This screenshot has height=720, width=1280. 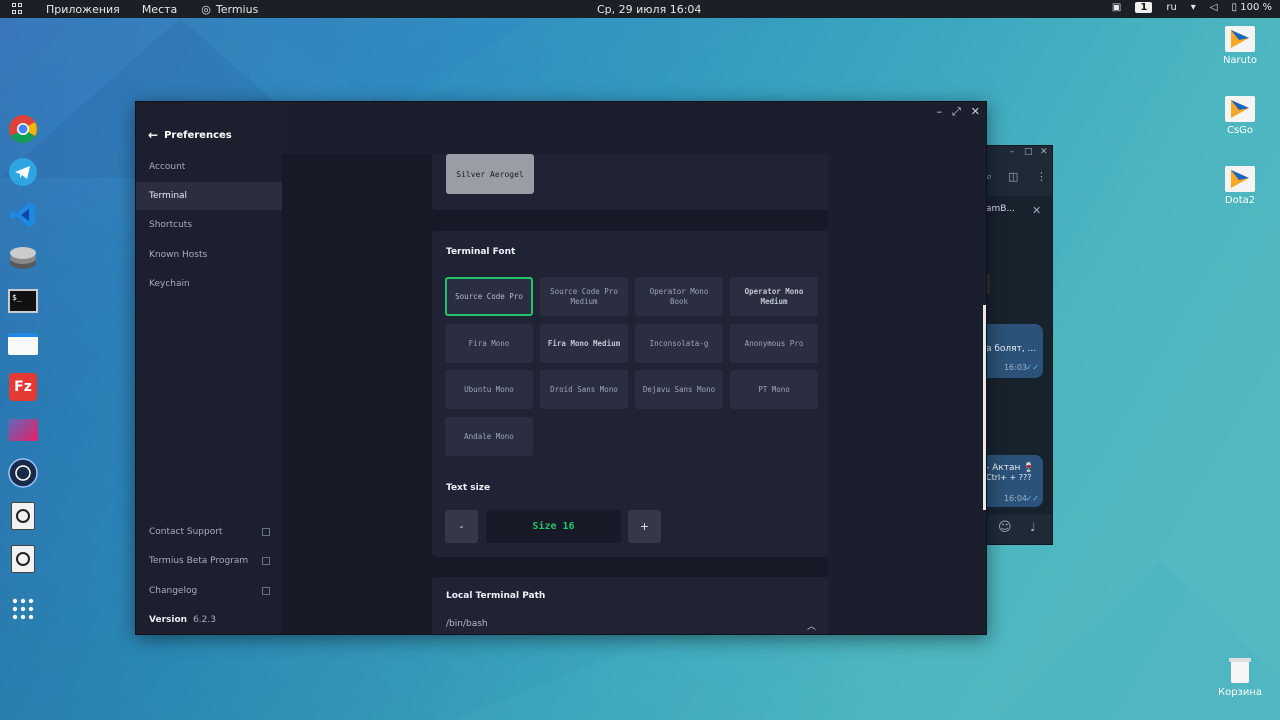 I want to click on screenshot-icon, so click(x=23, y=430).